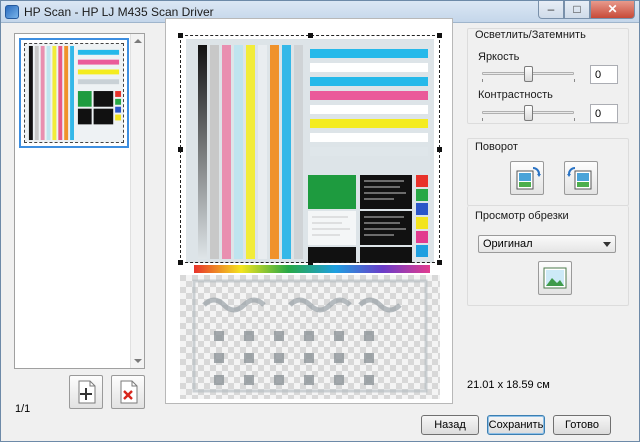 The width and height of the screenshot is (640, 442). Describe the element at coordinates (310, 262) in the screenshot. I see `crop-handle-bottom` at that location.